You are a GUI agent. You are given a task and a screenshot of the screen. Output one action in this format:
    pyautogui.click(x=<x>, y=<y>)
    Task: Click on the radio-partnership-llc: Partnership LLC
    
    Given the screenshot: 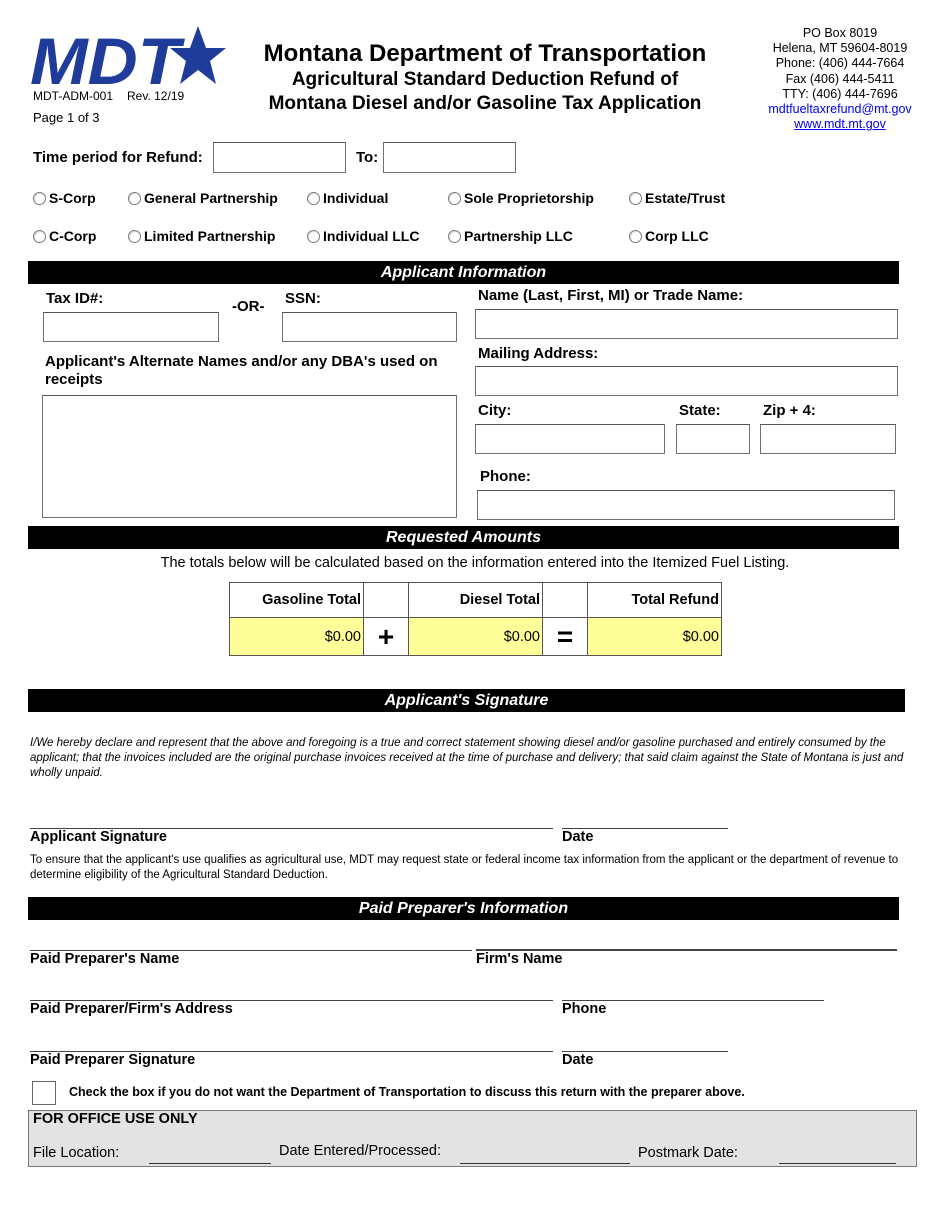 What is the action you would take?
    pyautogui.click(x=510, y=236)
    